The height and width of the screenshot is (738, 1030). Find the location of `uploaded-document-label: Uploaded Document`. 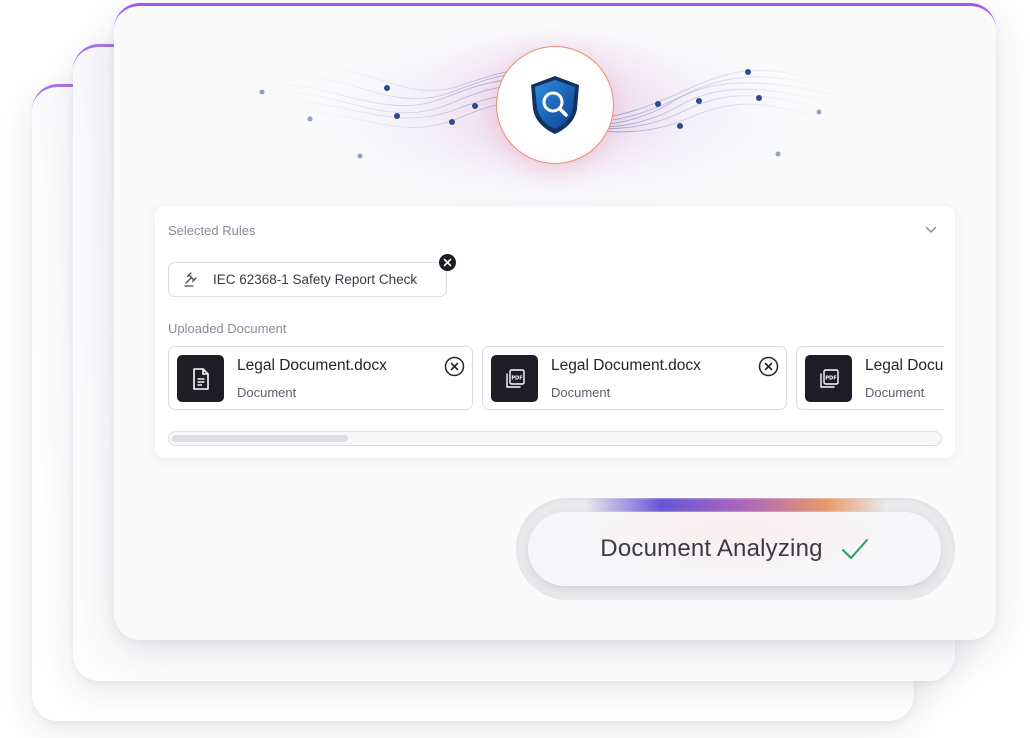

uploaded-document-label: Uploaded Document is located at coordinates (227, 328).